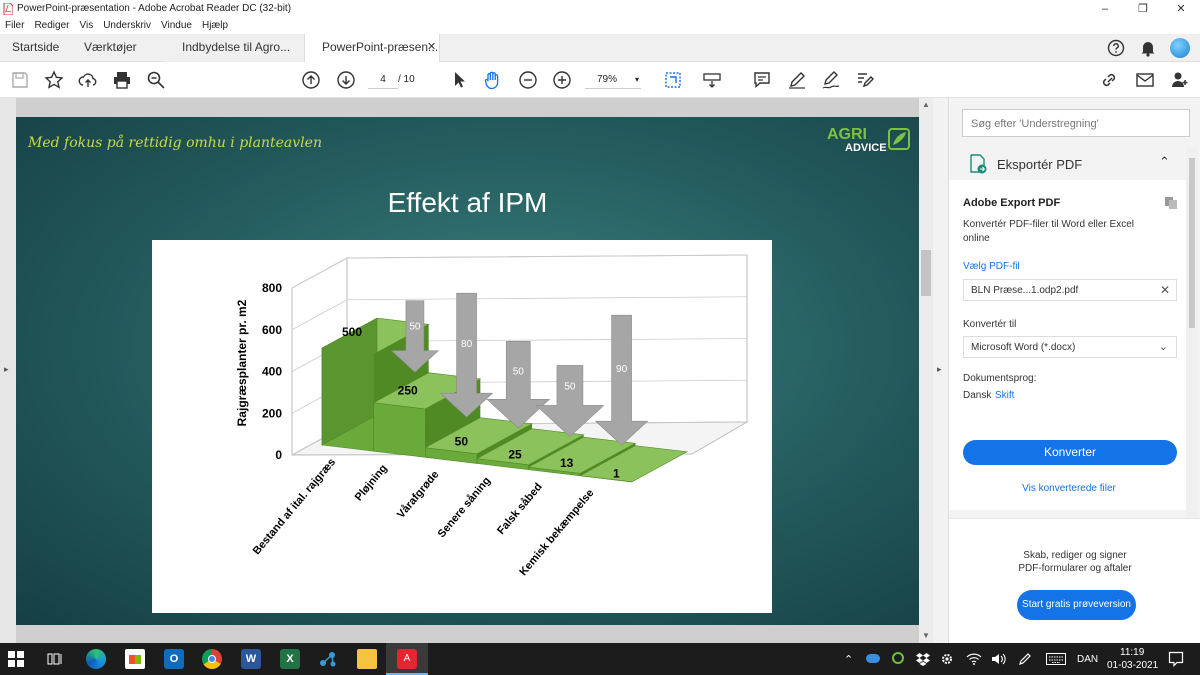 The image size is (1200, 675). Describe the element at coordinates (940, 370) in the screenshot. I see `right-pane-toggle: ▸` at that location.